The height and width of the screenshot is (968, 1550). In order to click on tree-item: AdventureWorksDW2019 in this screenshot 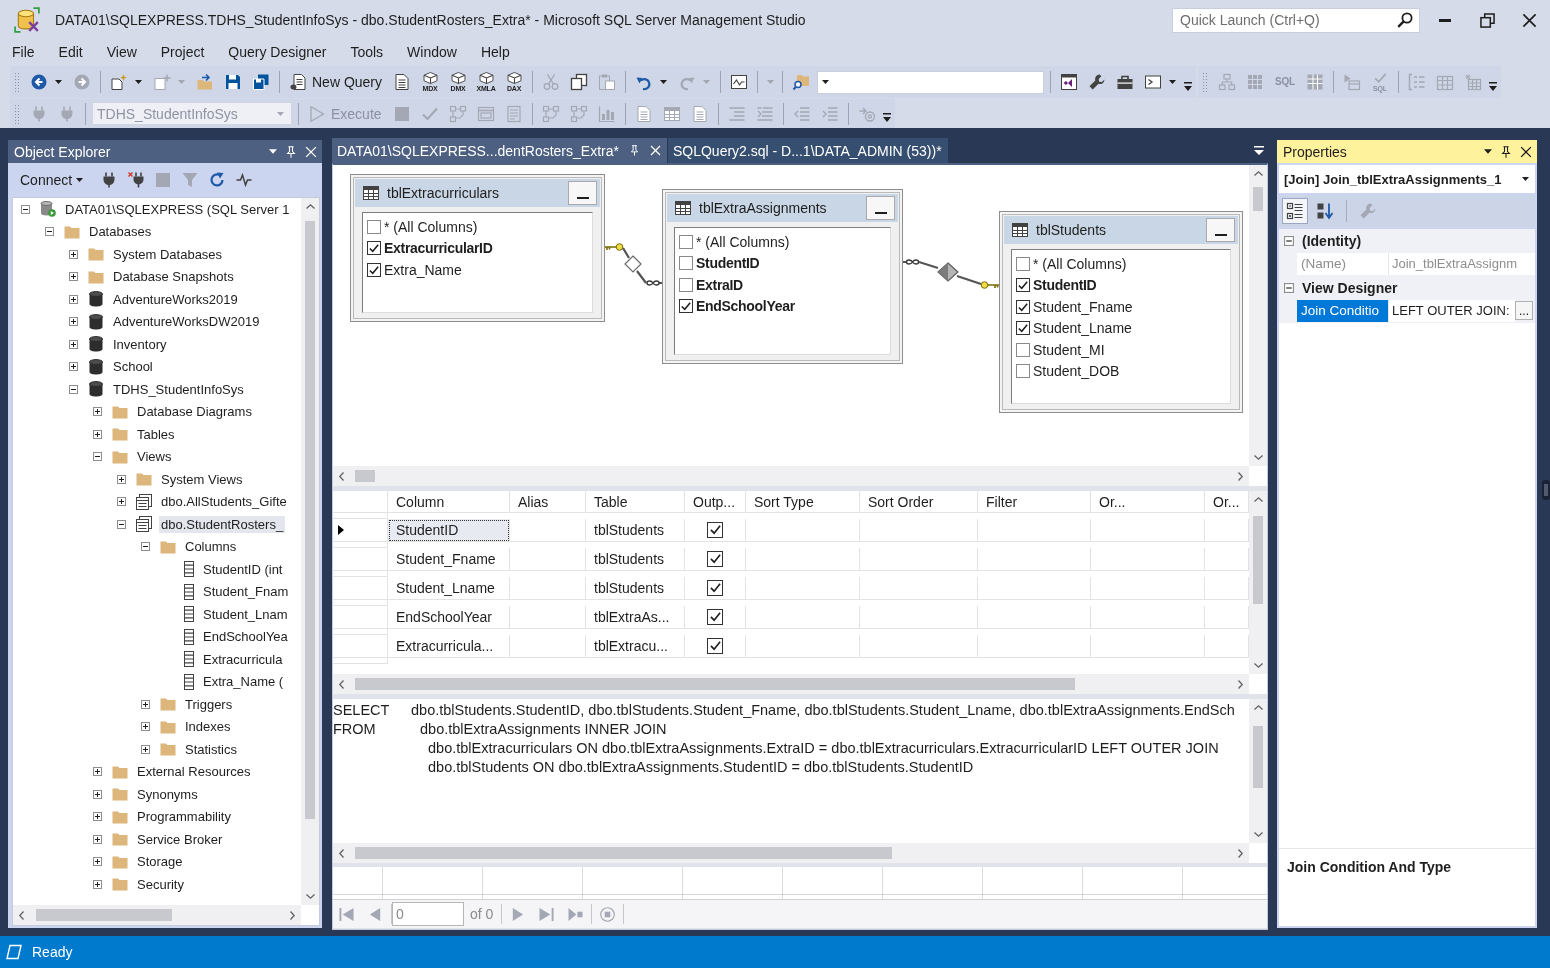, I will do `click(186, 322)`.